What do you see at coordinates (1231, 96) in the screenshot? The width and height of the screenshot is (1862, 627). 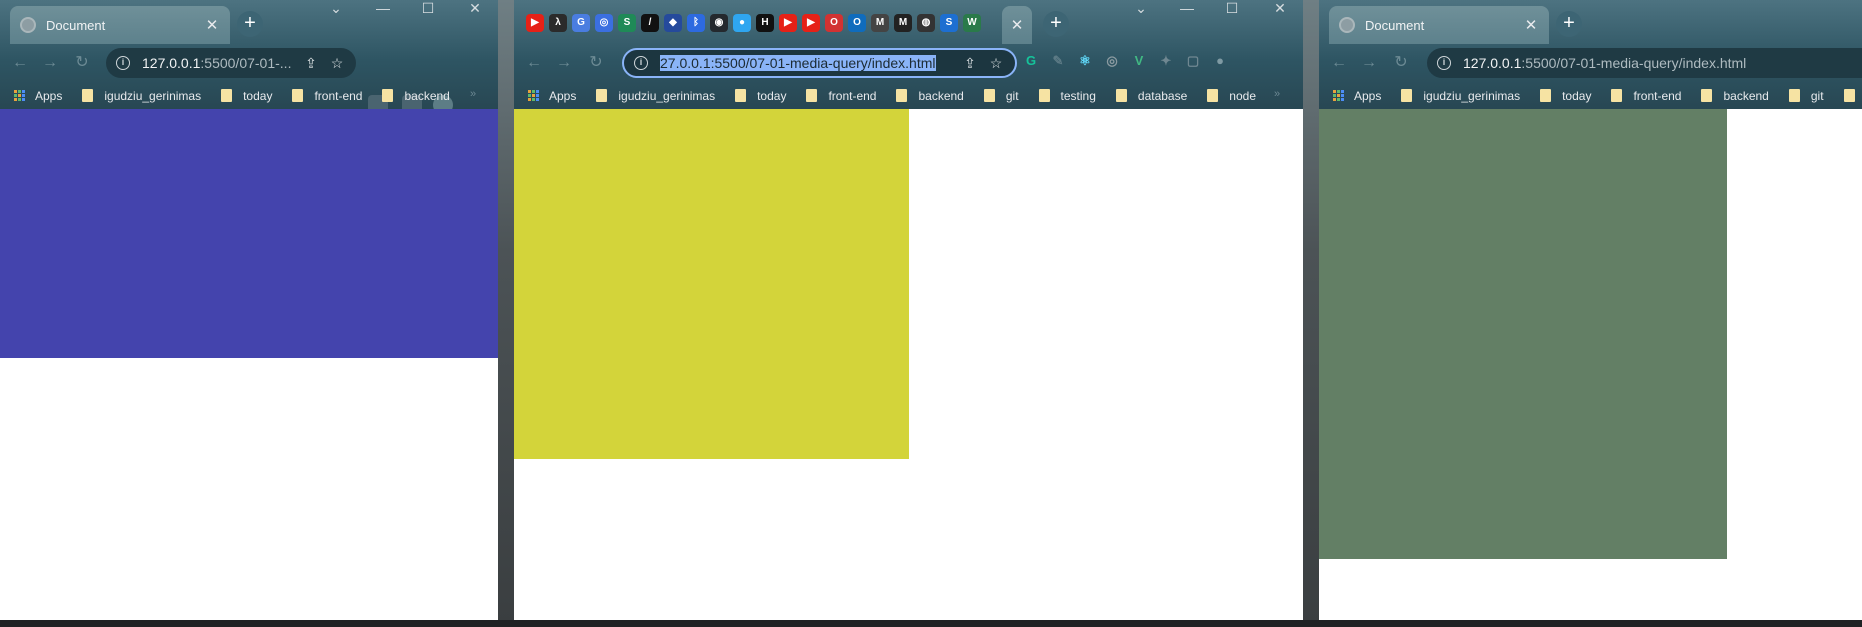 I see `bookmark-folder: node` at bounding box center [1231, 96].